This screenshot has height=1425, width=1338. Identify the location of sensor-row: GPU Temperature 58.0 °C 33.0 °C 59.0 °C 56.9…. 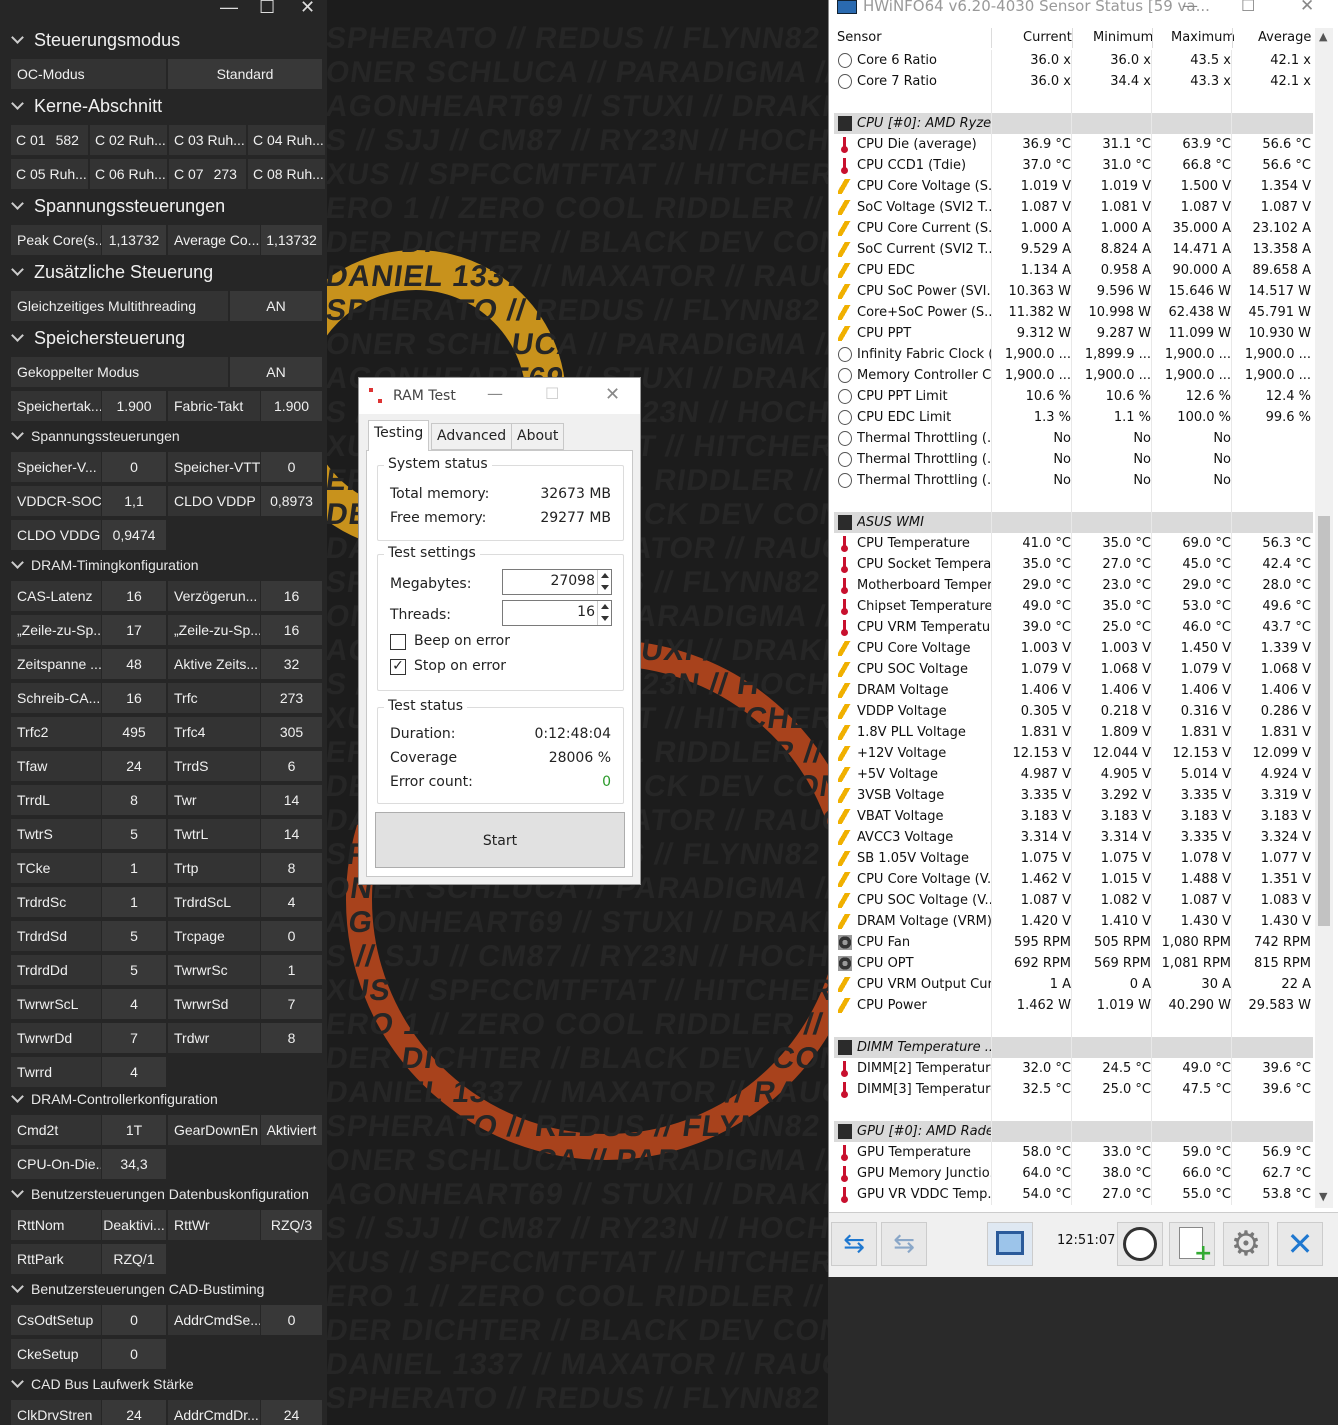
(1073, 1152).